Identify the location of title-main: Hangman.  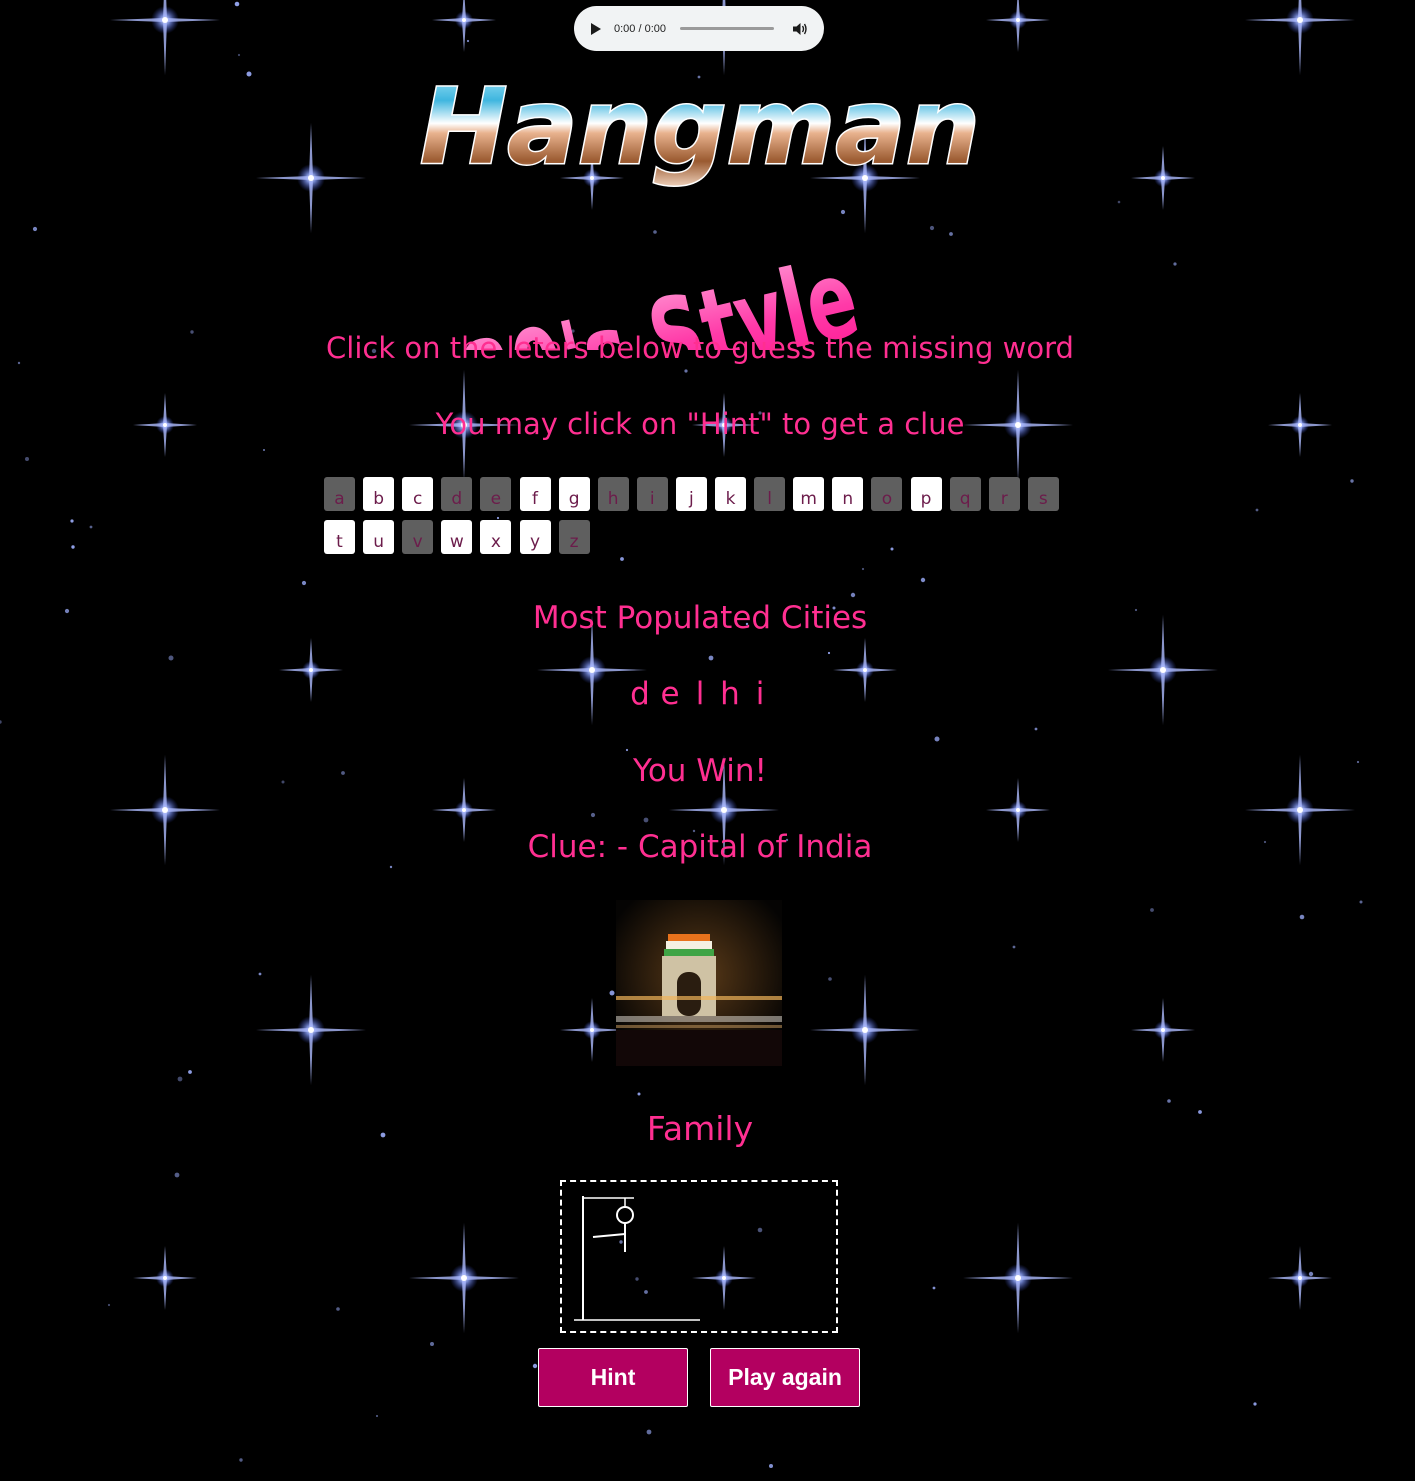
(700, 127).